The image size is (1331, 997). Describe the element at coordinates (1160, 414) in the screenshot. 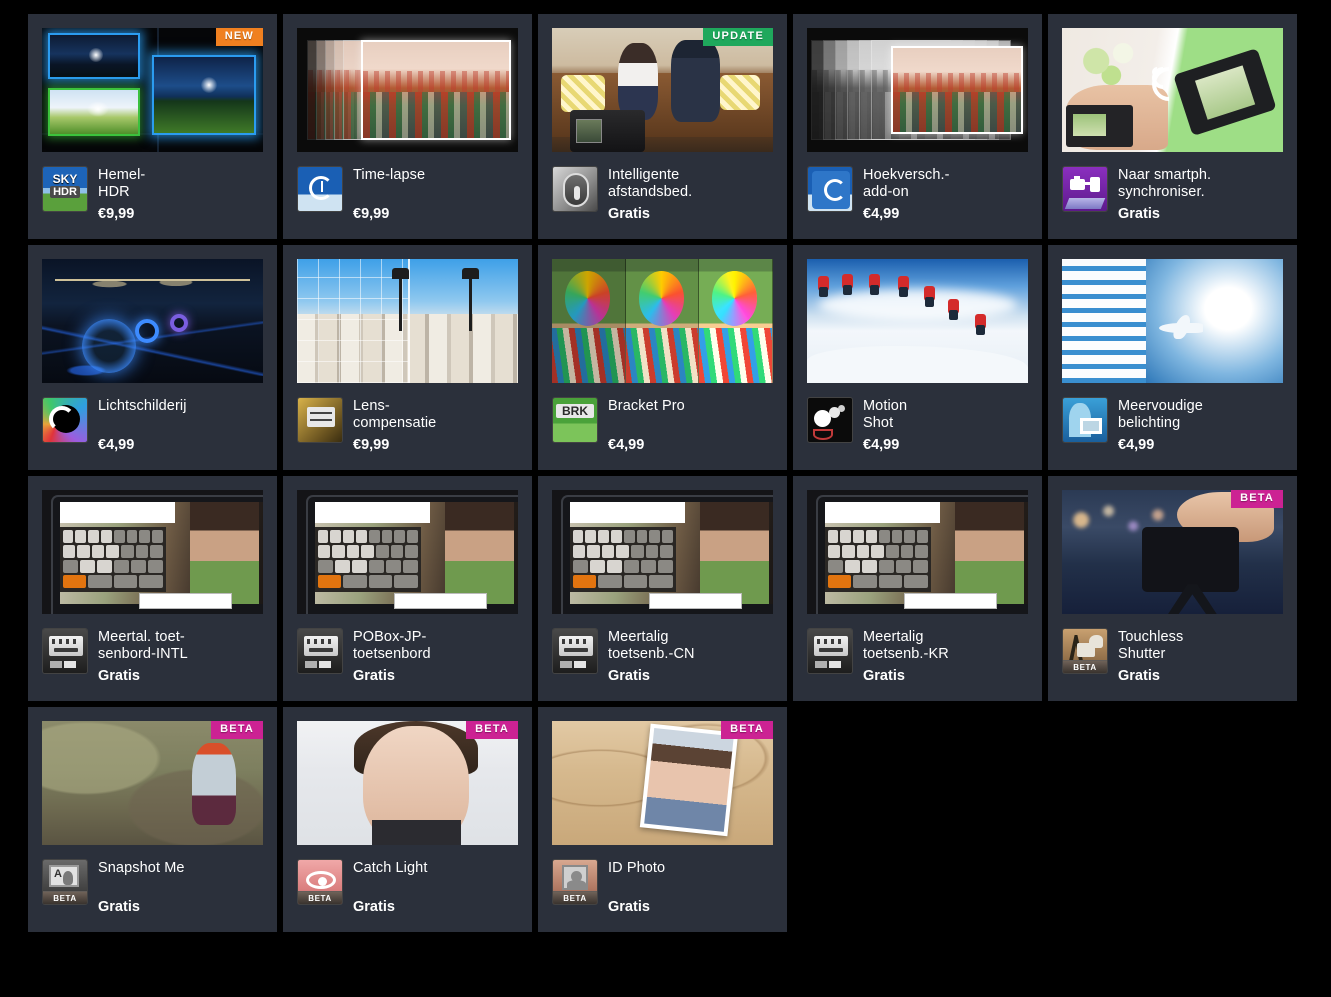

I see `app-title: Meervoudige belichting` at that location.